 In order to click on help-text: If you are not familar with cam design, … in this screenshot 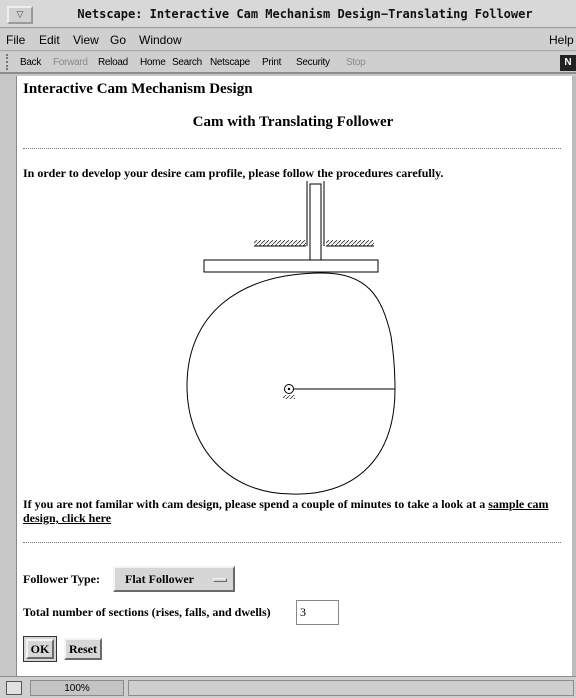, I will do `click(256, 504)`.